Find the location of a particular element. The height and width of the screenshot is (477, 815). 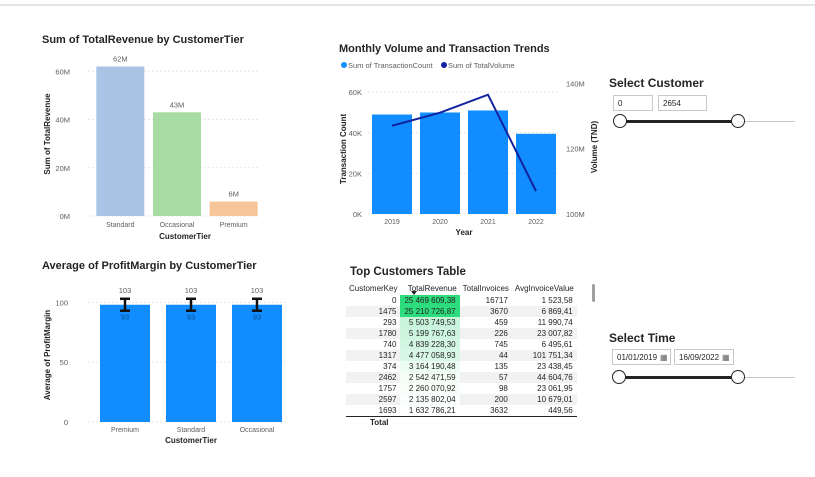

x-tick-label: Occasional is located at coordinates (257, 430).